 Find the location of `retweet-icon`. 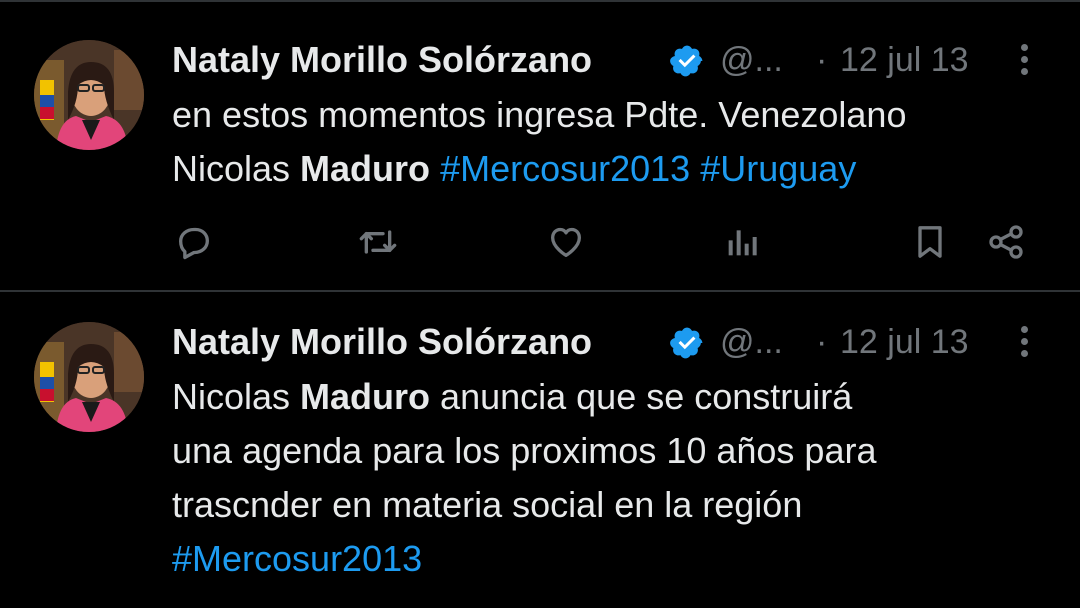

retweet-icon is located at coordinates (378, 242).